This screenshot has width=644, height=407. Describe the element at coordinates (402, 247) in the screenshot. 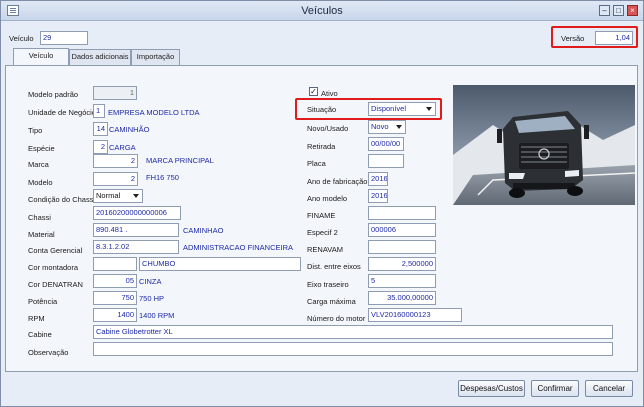

I see `renavam-field` at that location.